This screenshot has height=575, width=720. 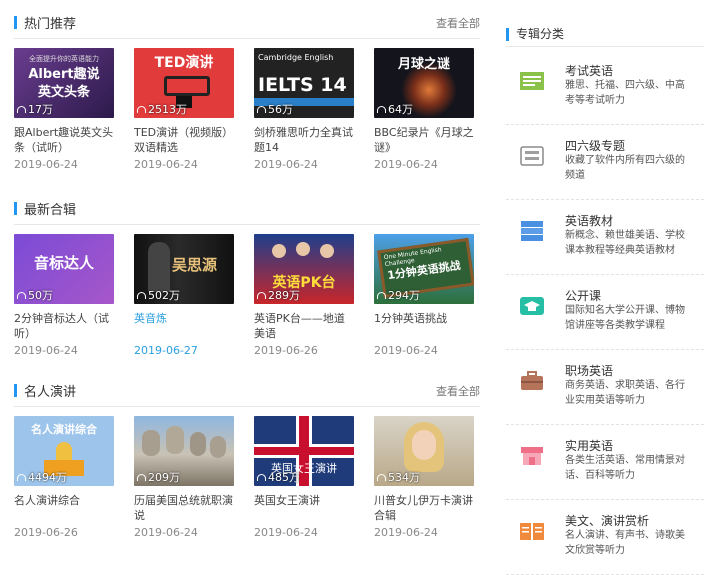 I want to click on album-title: 跟Albert趣说英文头条（试听）, so click(x=64, y=140).